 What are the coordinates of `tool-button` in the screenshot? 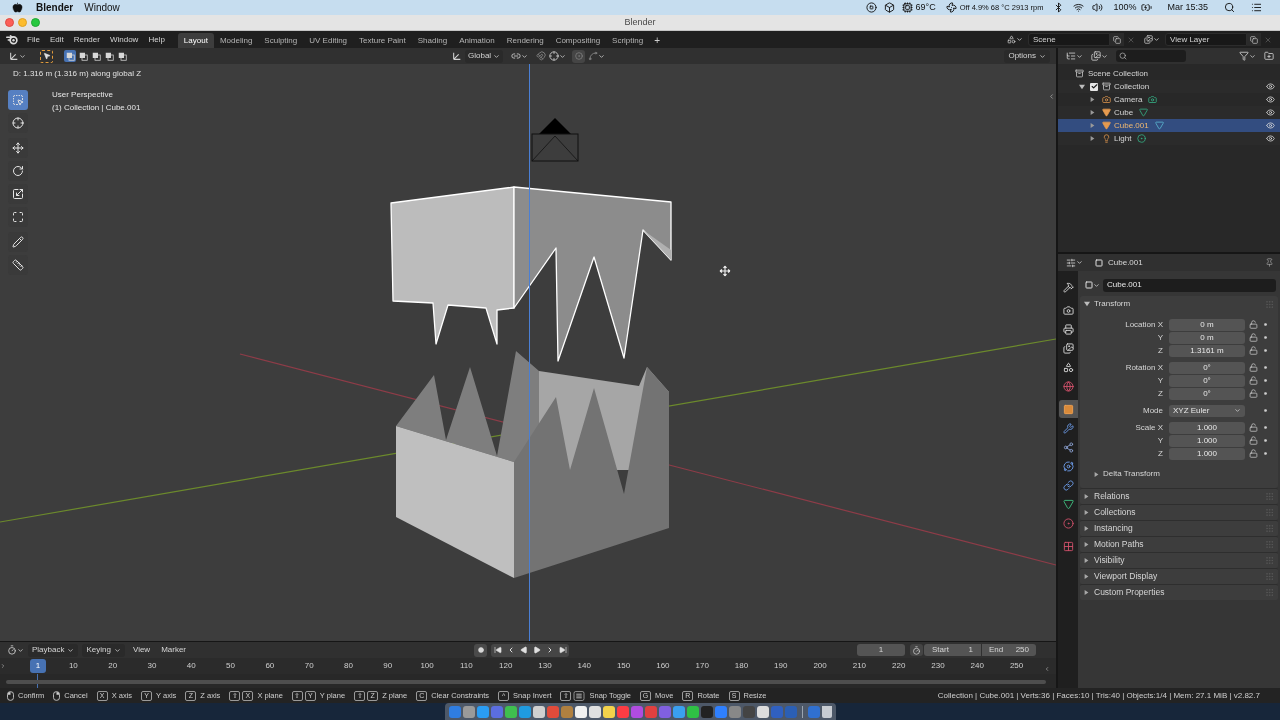 It's located at (18, 100).